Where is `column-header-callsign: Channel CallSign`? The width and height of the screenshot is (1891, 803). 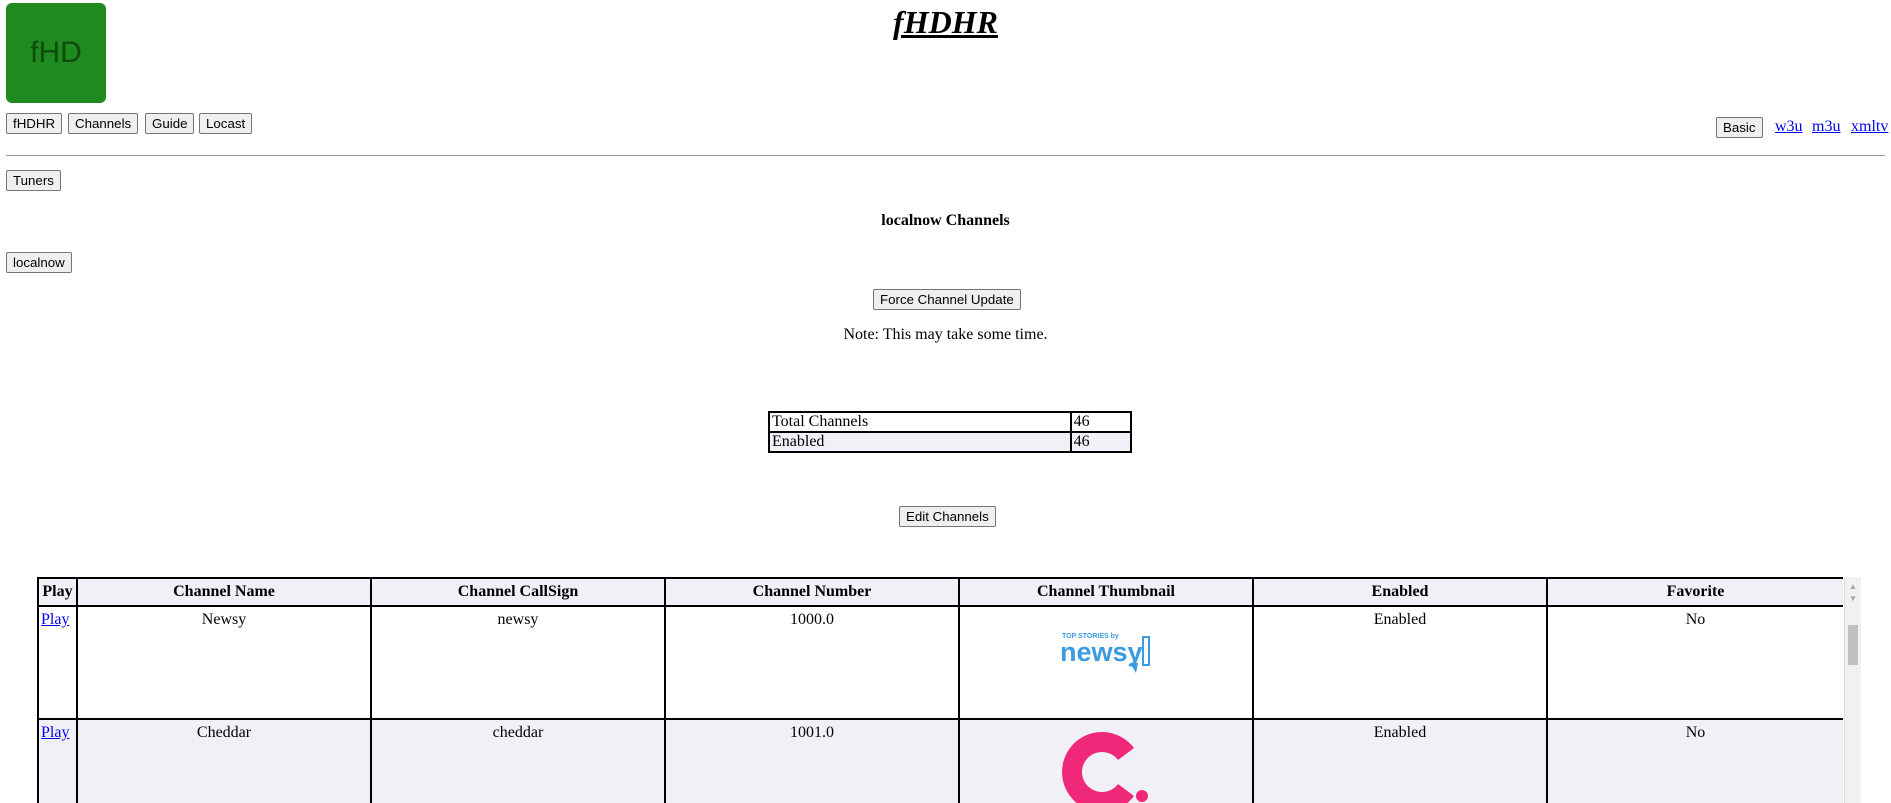 column-header-callsign: Channel CallSign is located at coordinates (518, 592).